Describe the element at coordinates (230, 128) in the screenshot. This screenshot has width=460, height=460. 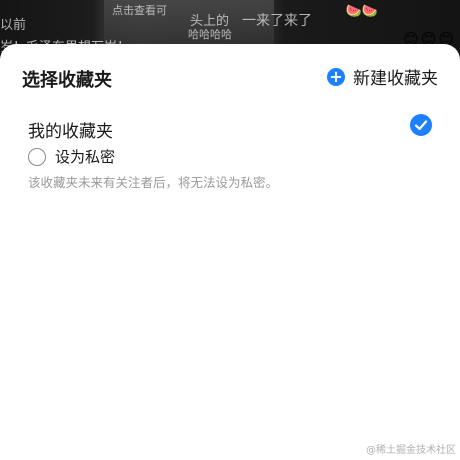
I see `folder-item-my-favorites: 我的收藏夹` at that location.